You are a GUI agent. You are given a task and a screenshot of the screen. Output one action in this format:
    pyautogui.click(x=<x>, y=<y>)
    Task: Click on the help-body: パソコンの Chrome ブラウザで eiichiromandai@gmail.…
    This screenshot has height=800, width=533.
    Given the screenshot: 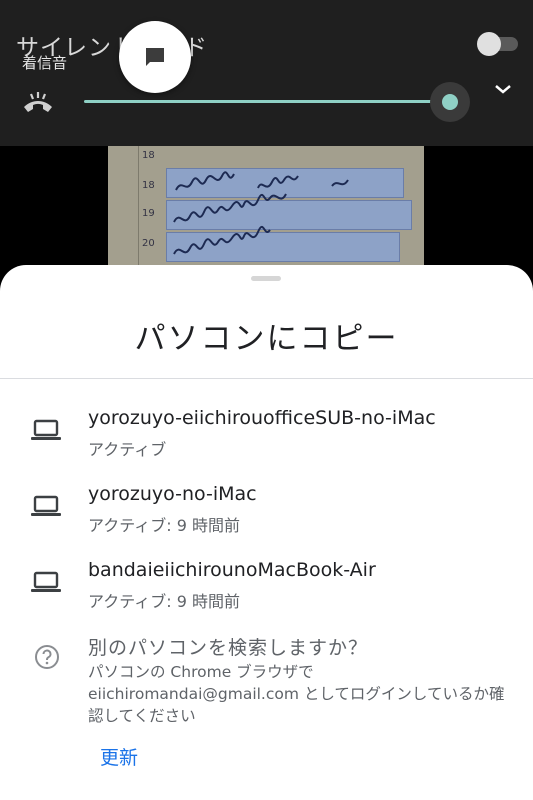 What is the action you would take?
    pyautogui.click(x=296, y=694)
    